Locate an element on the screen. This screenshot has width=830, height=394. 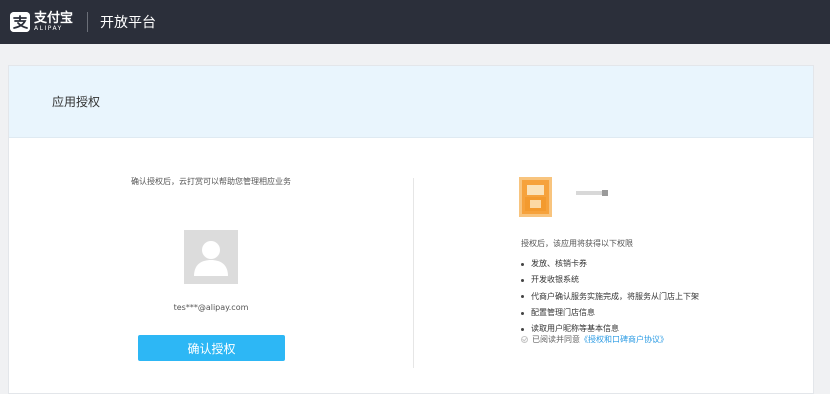
permissions-title: 授权后，该应用将获得以下权限 is located at coordinates (577, 243).